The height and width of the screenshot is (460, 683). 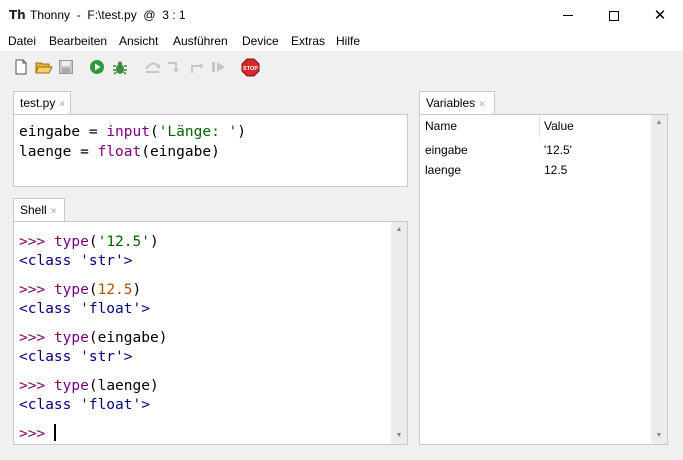 I want to click on step-into-icon, so click(x=175, y=68).